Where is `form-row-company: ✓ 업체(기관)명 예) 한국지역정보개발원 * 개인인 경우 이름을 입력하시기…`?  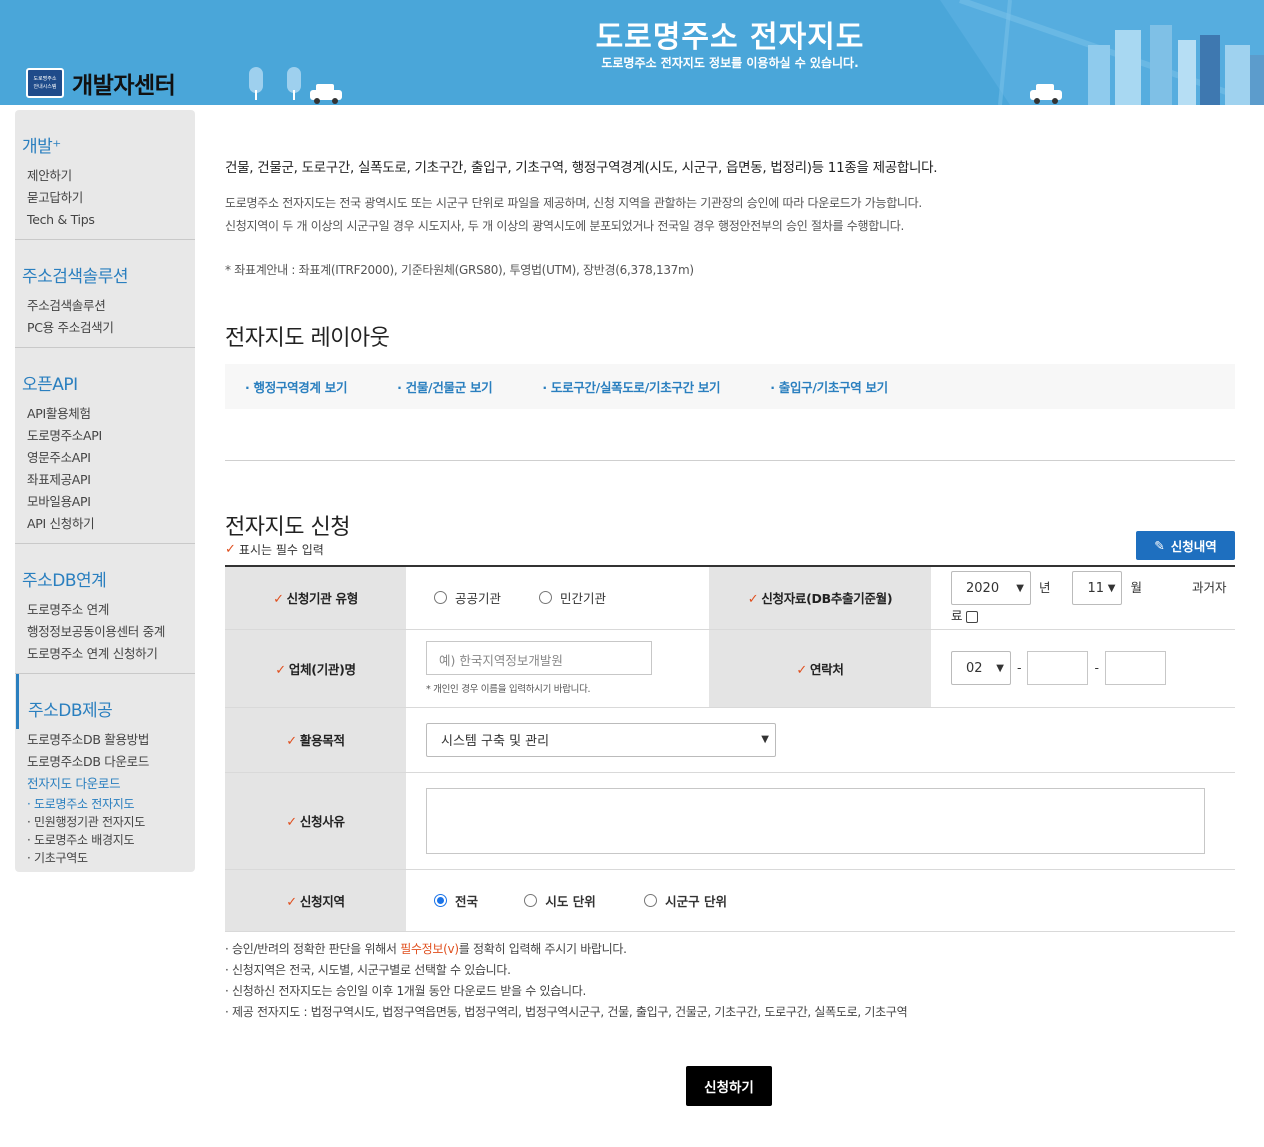 form-row-company: ✓ 업체(기관)명 예) 한국지역정보개발원 * 개인인 경우 이름을 입력하시기… is located at coordinates (730, 668).